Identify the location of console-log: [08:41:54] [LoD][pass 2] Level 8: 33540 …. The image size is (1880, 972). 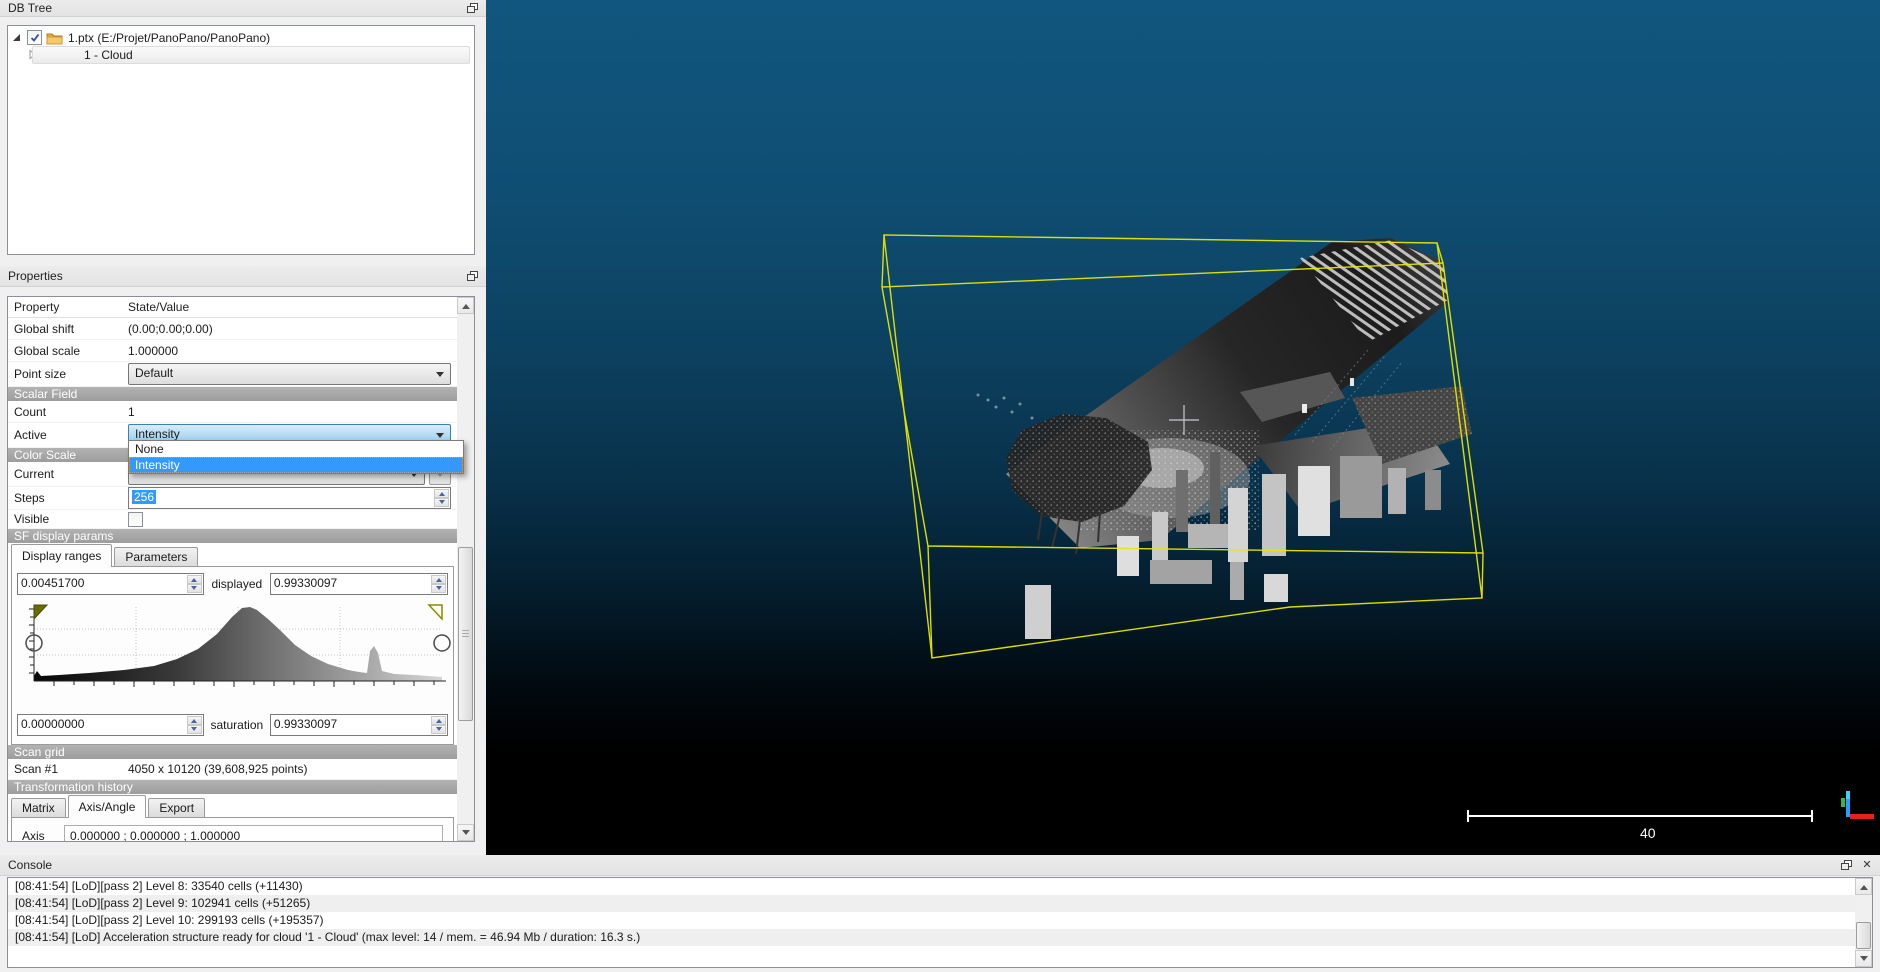
(931, 922).